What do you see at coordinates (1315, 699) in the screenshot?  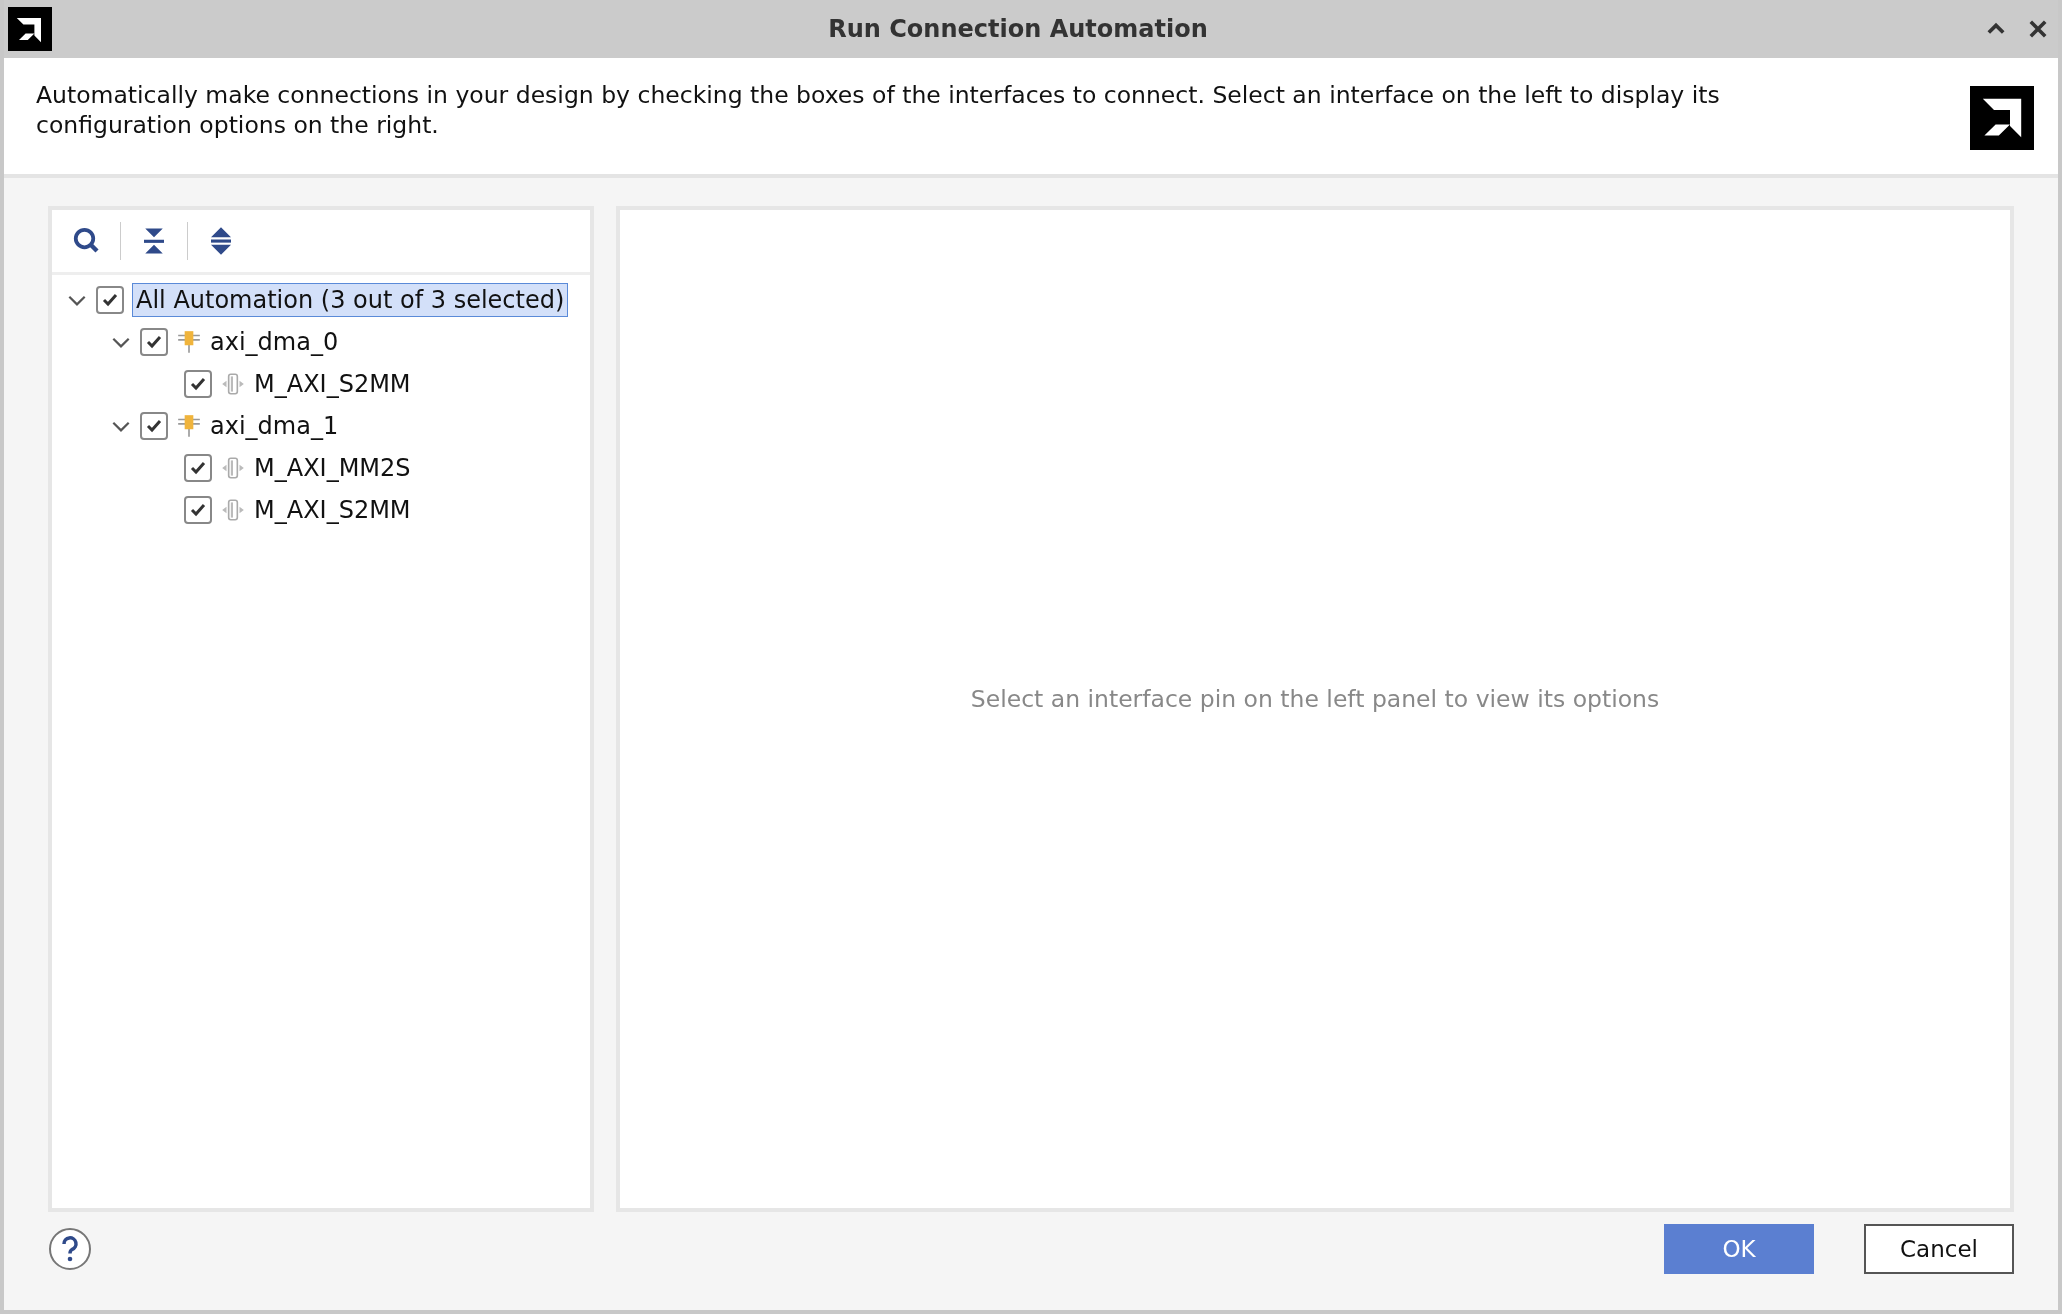 I see `options-hint: Select an interface pin on the left panel to view its options` at bounding box center [1315, 699].